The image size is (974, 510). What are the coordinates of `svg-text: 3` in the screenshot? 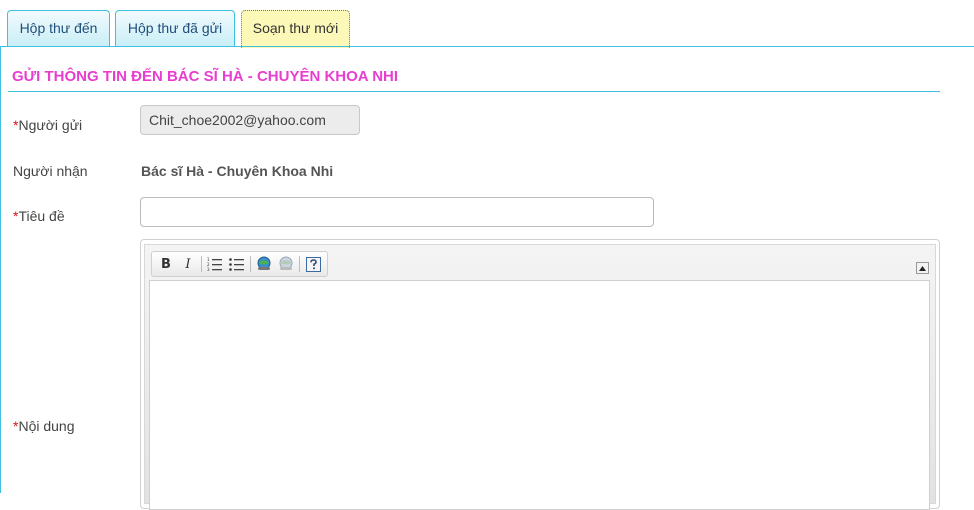 It's located at (208, 269).